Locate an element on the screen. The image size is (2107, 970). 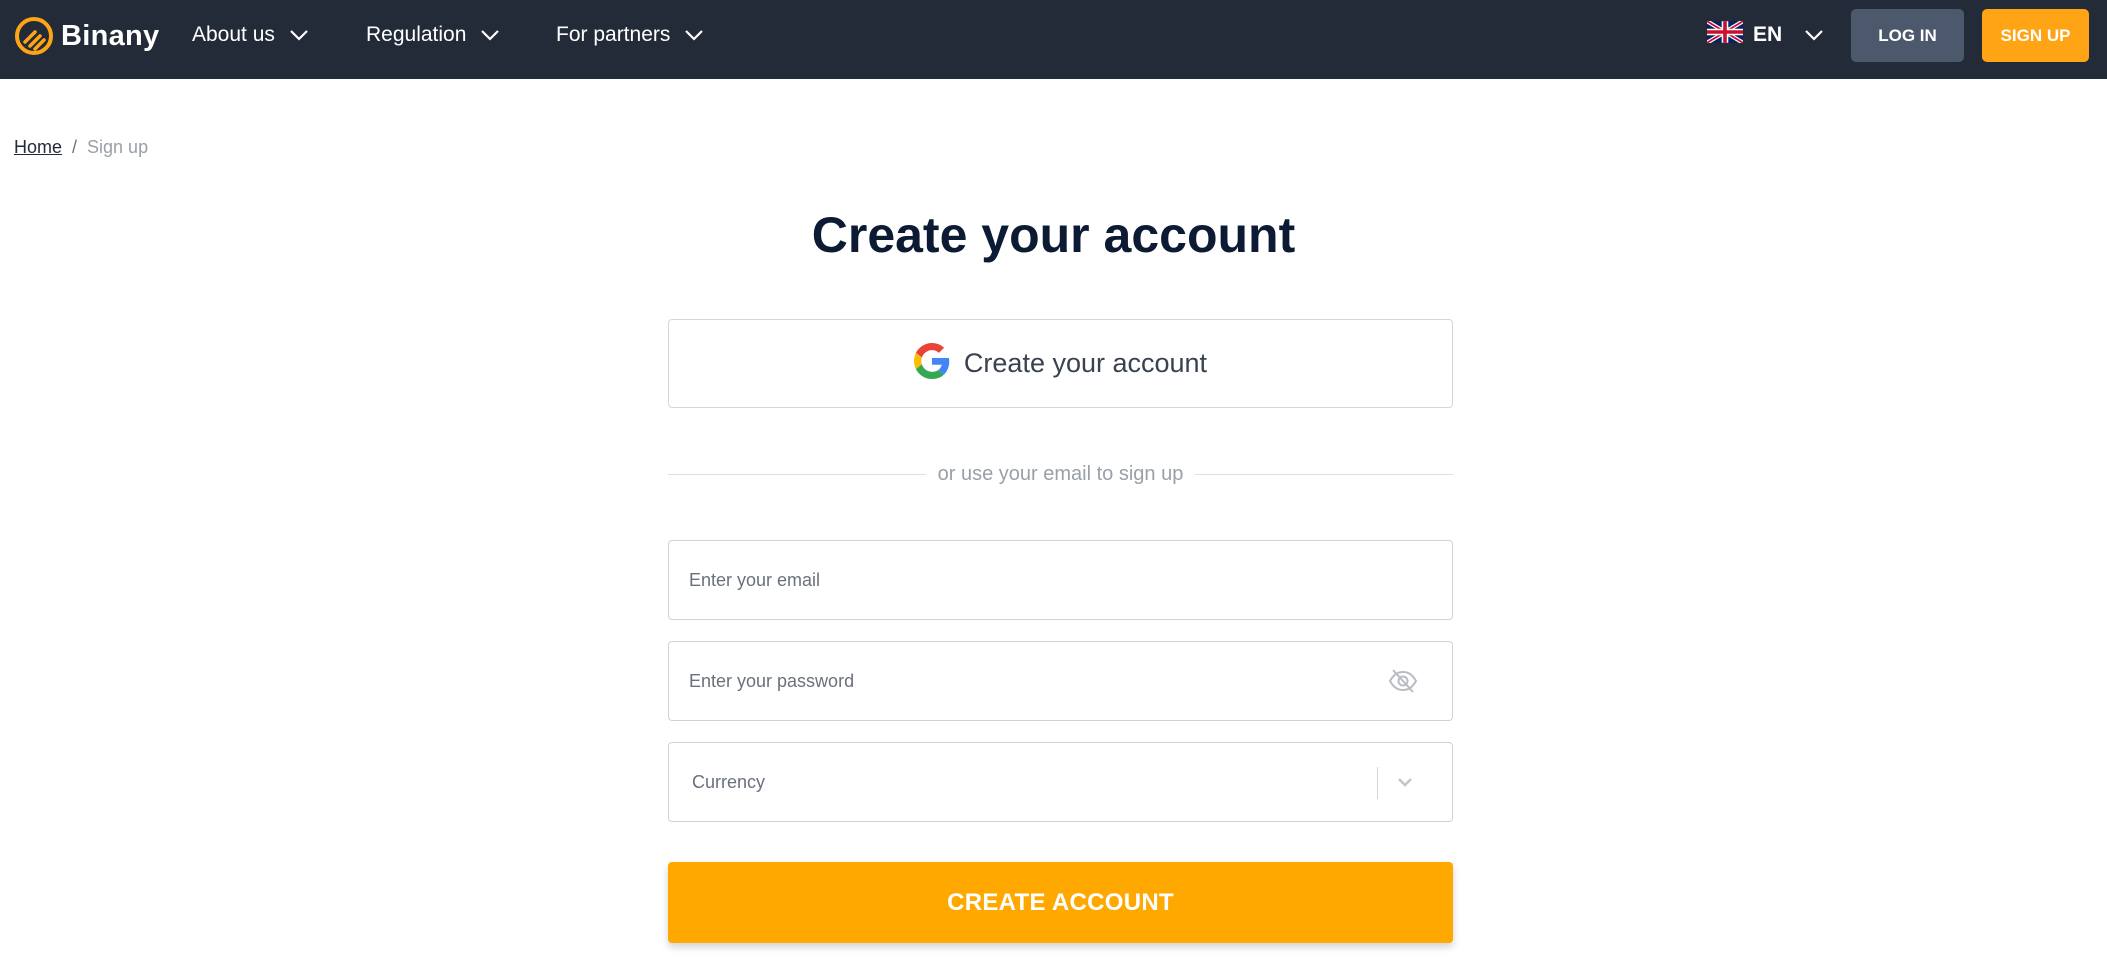
divider-line-right is located at coordinates (1324, 474).